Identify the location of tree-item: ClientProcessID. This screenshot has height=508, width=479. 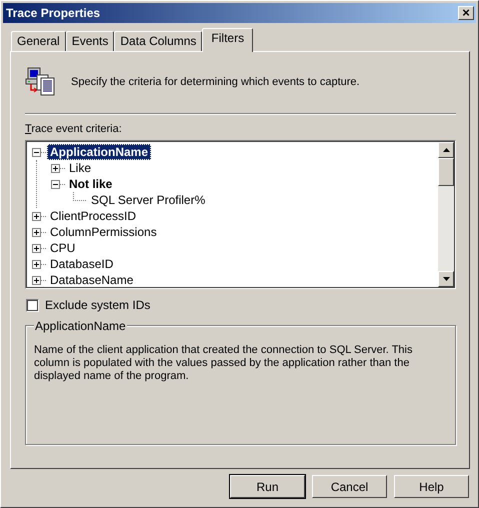
(93, 216).